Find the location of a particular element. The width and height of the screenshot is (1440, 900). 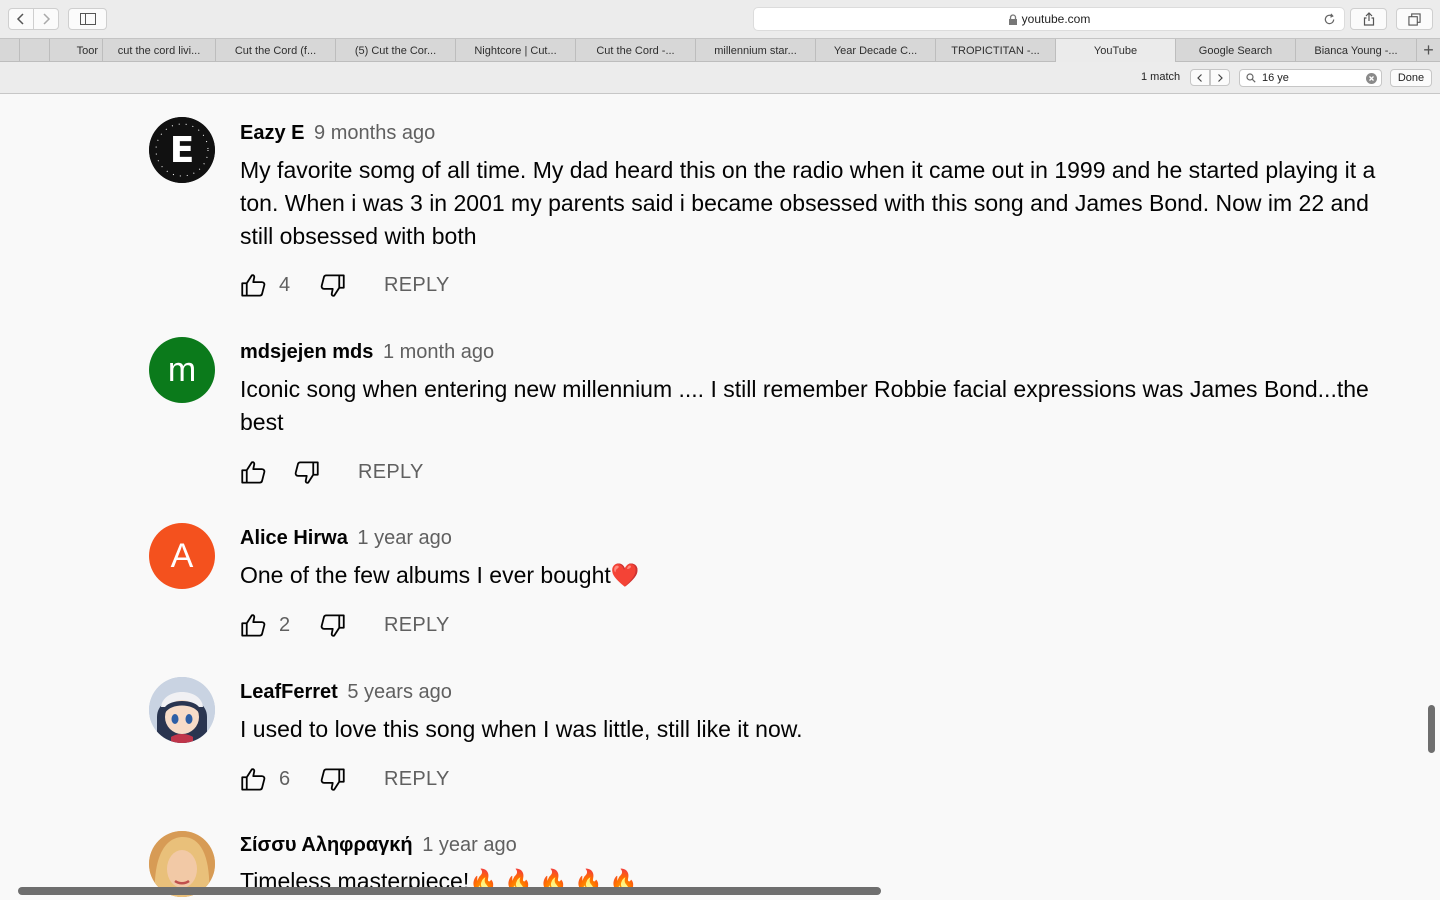

comment-author: Eazy E is located at coordinates (272, 133).